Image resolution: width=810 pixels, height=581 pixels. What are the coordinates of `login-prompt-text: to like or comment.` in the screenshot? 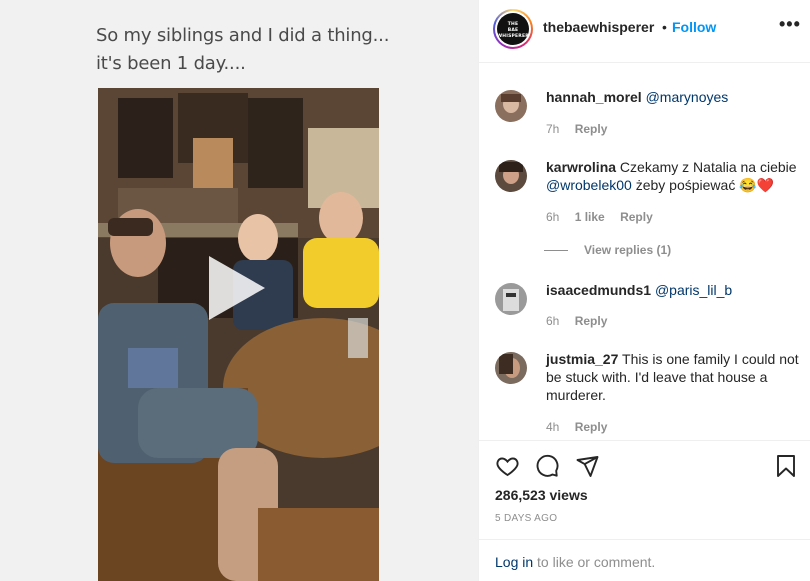 It's located at (596, 562).